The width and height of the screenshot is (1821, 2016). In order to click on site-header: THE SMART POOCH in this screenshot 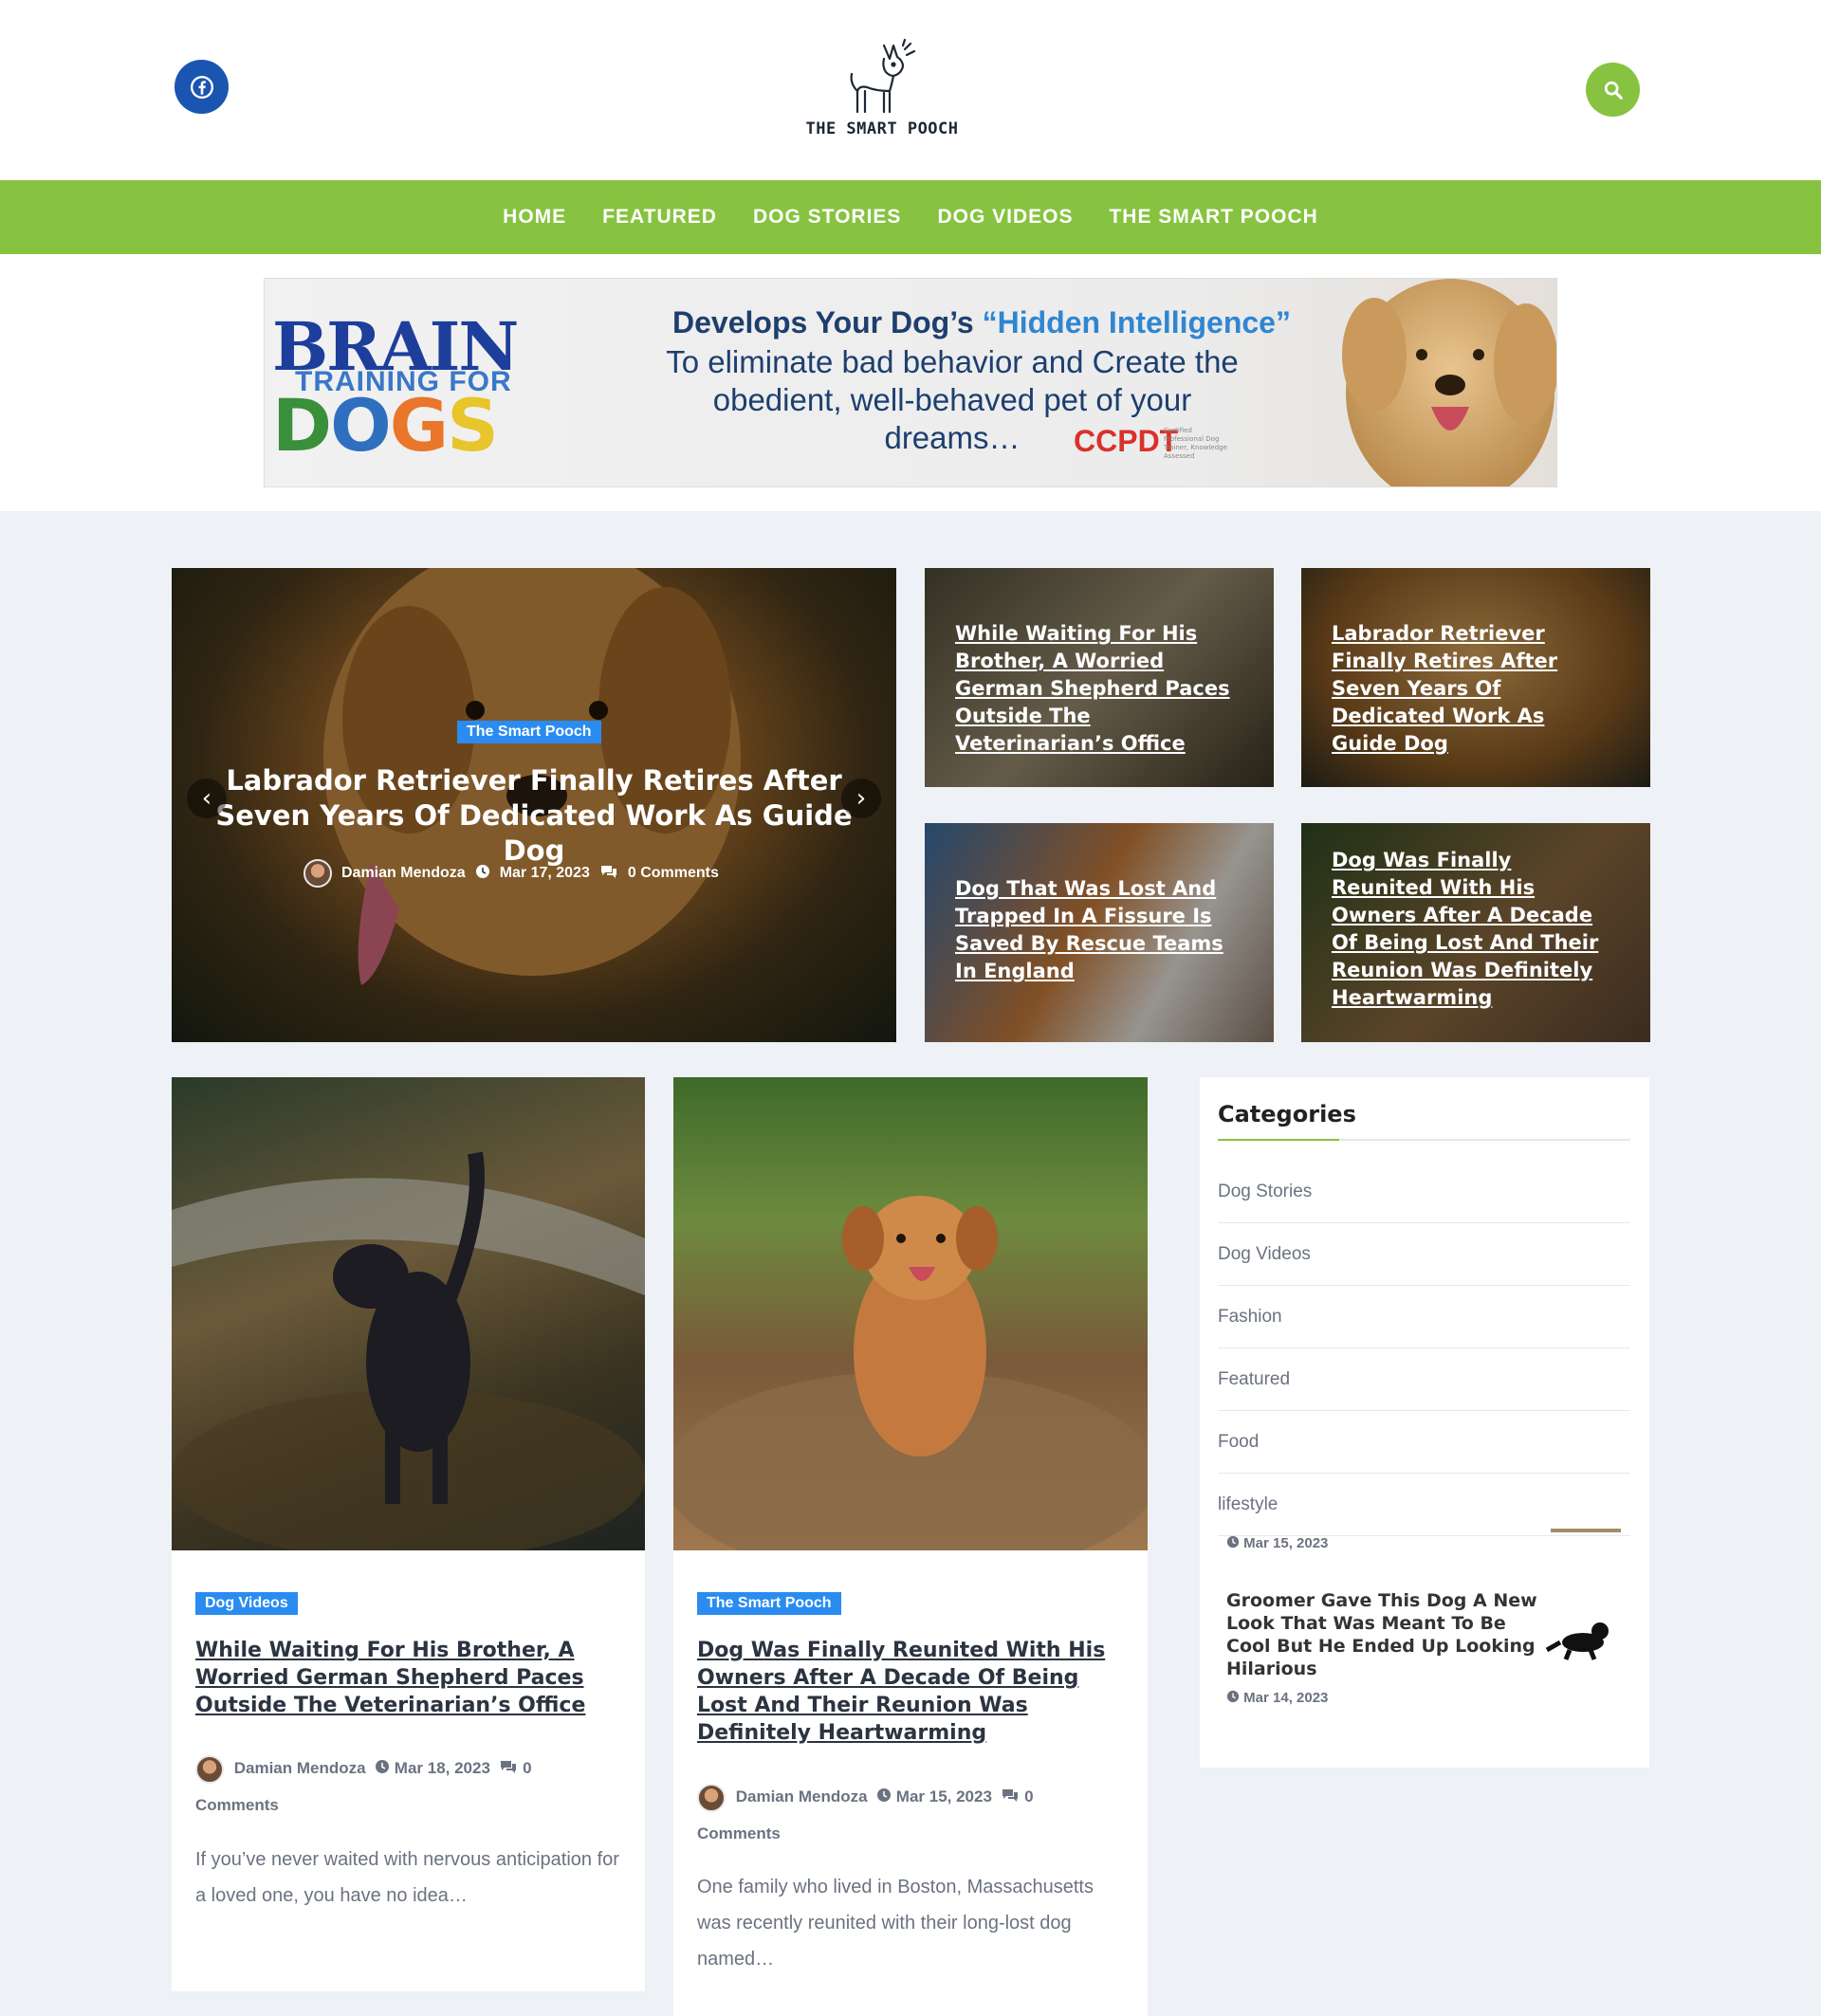, I will do `click(910, 90)`.